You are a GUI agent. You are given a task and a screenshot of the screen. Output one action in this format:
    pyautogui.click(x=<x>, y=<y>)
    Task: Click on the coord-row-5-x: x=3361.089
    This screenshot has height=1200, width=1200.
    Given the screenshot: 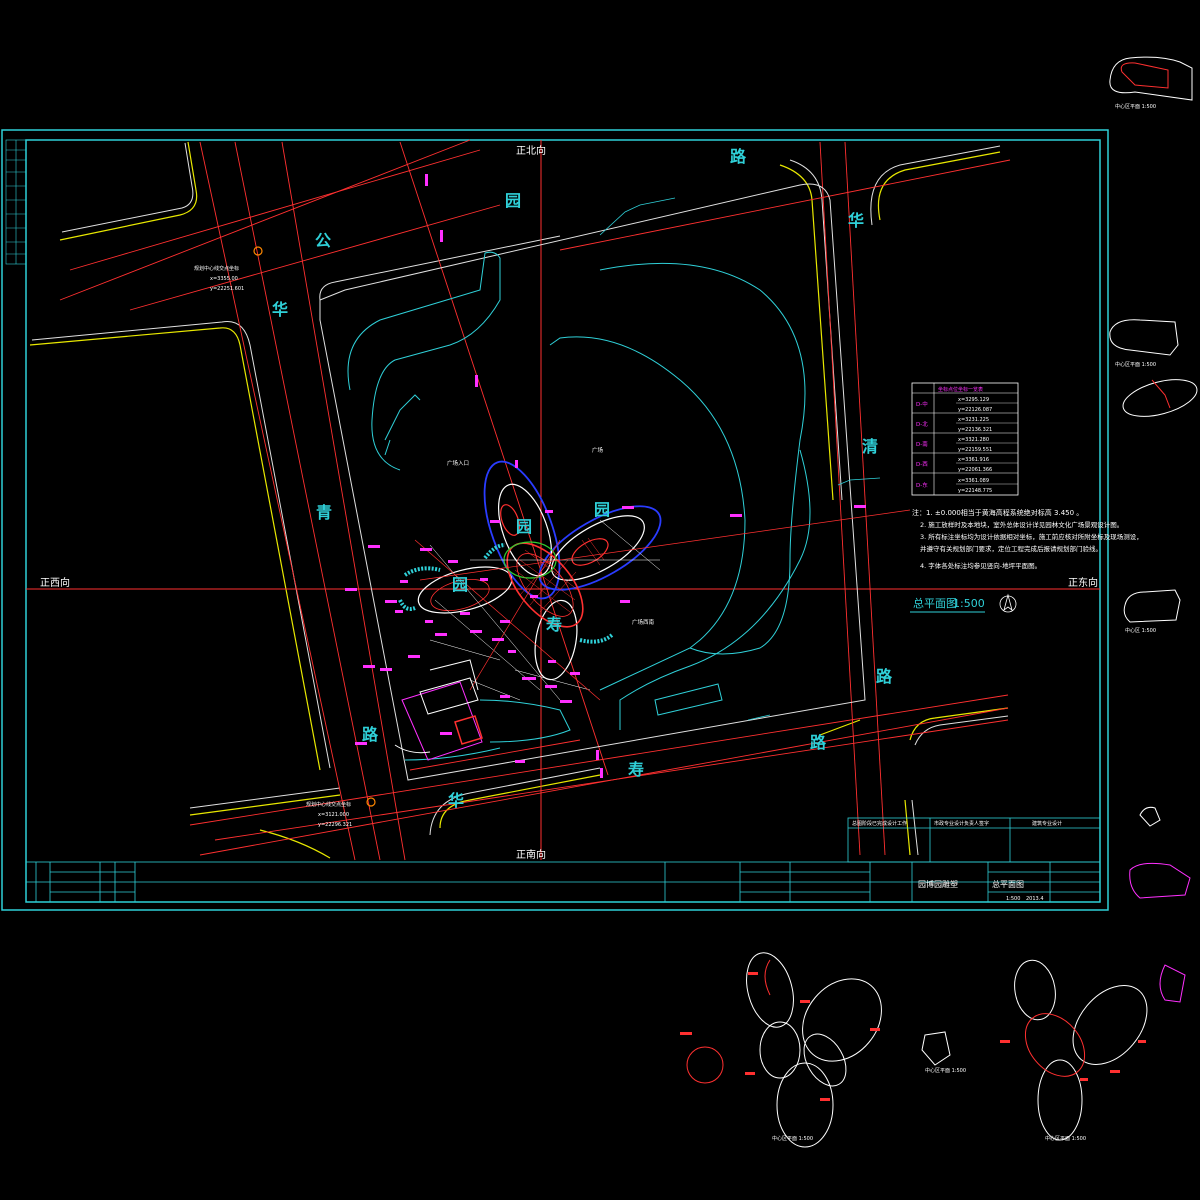 What is the action you would take?
    pyautogui.click(x=973, y=481)
    